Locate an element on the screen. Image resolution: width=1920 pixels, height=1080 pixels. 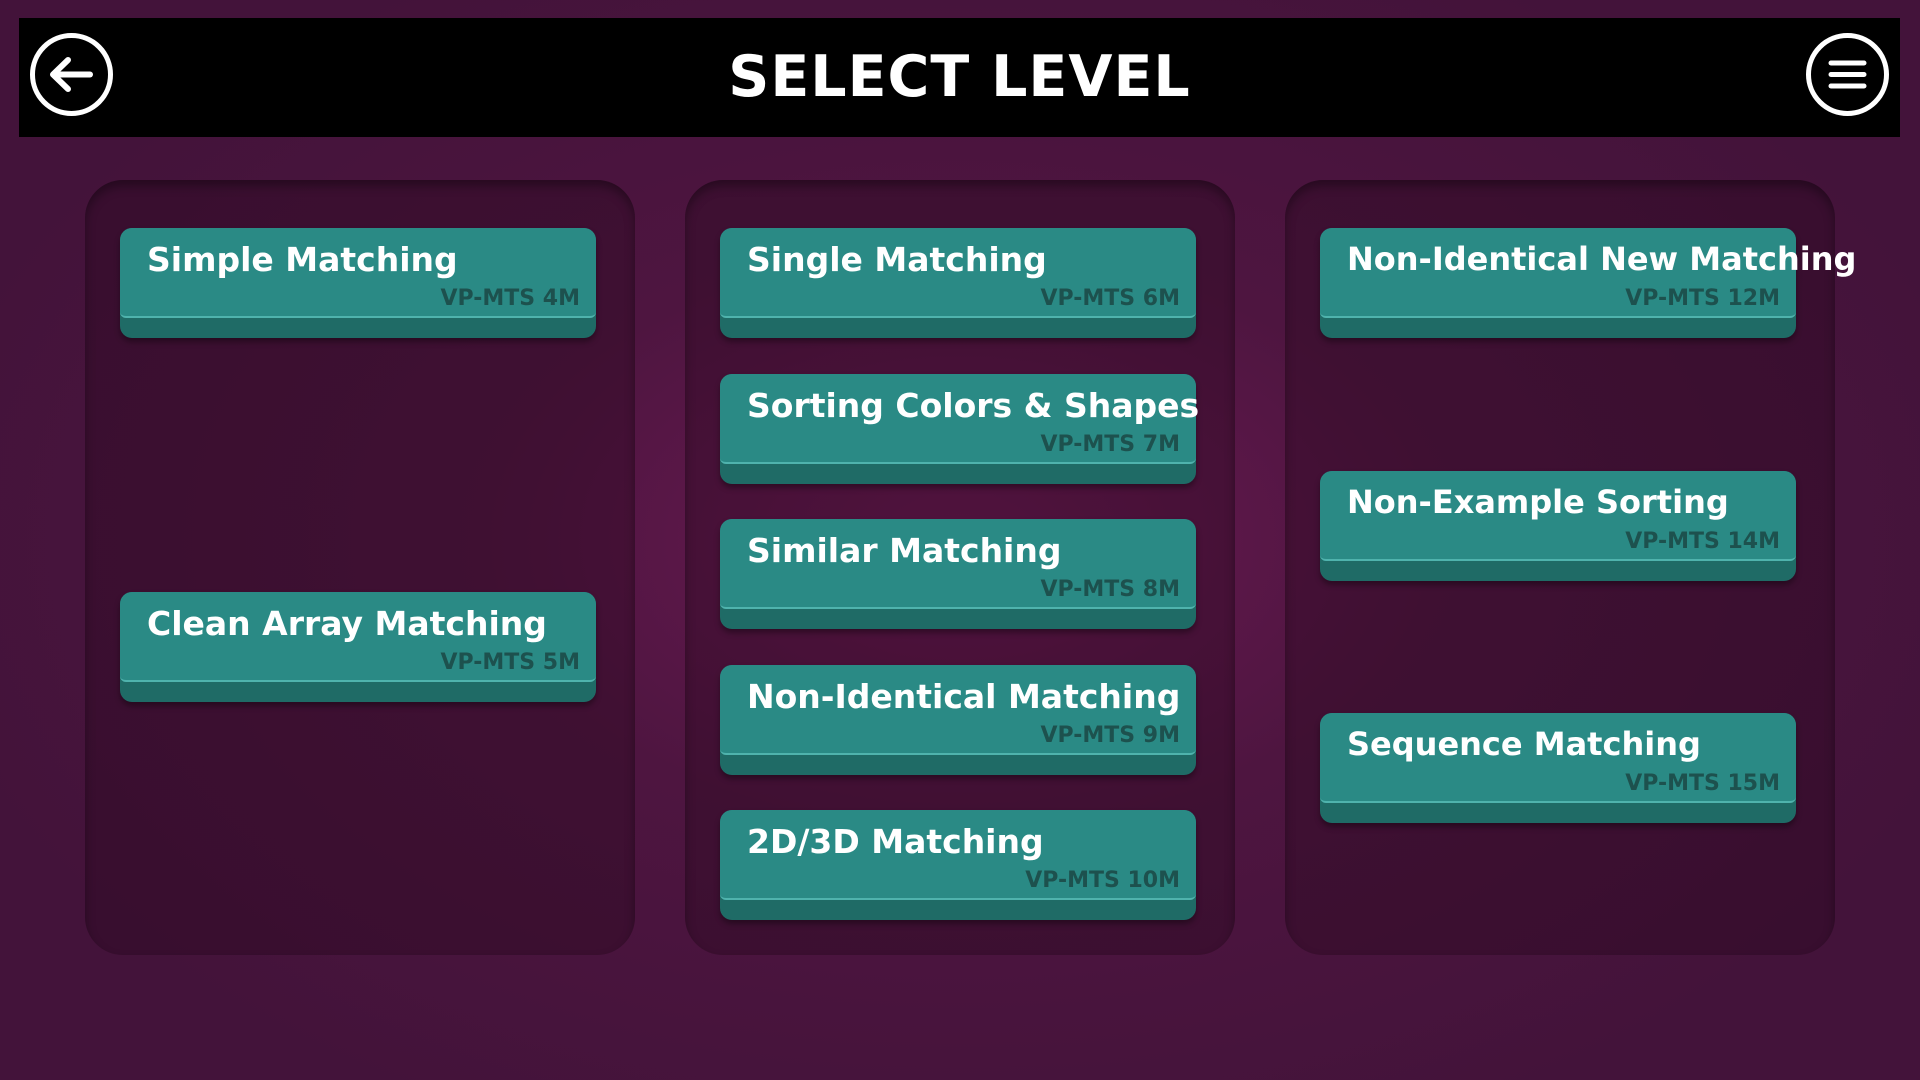
level-button-face: Single Matching VP-MTS 6M is located at coordinates (958, 273).